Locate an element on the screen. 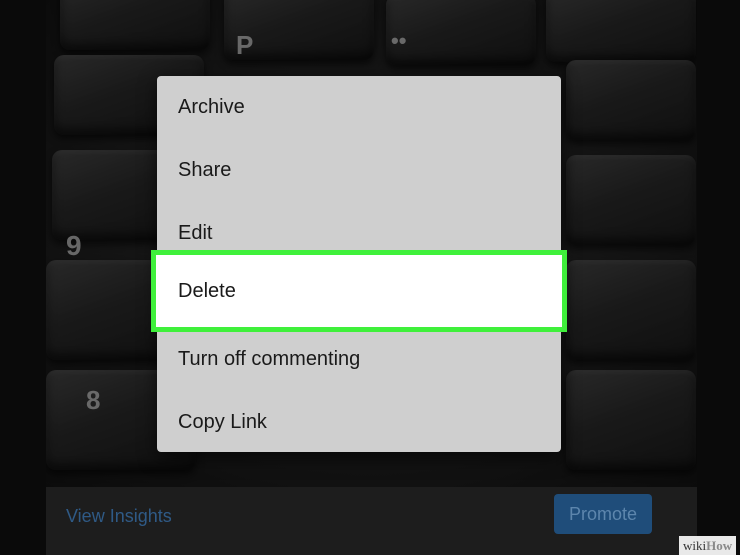 This screenshot has width=740, height=555. wikihow-watermark: wikiHow is located at coordinates (708, 545).